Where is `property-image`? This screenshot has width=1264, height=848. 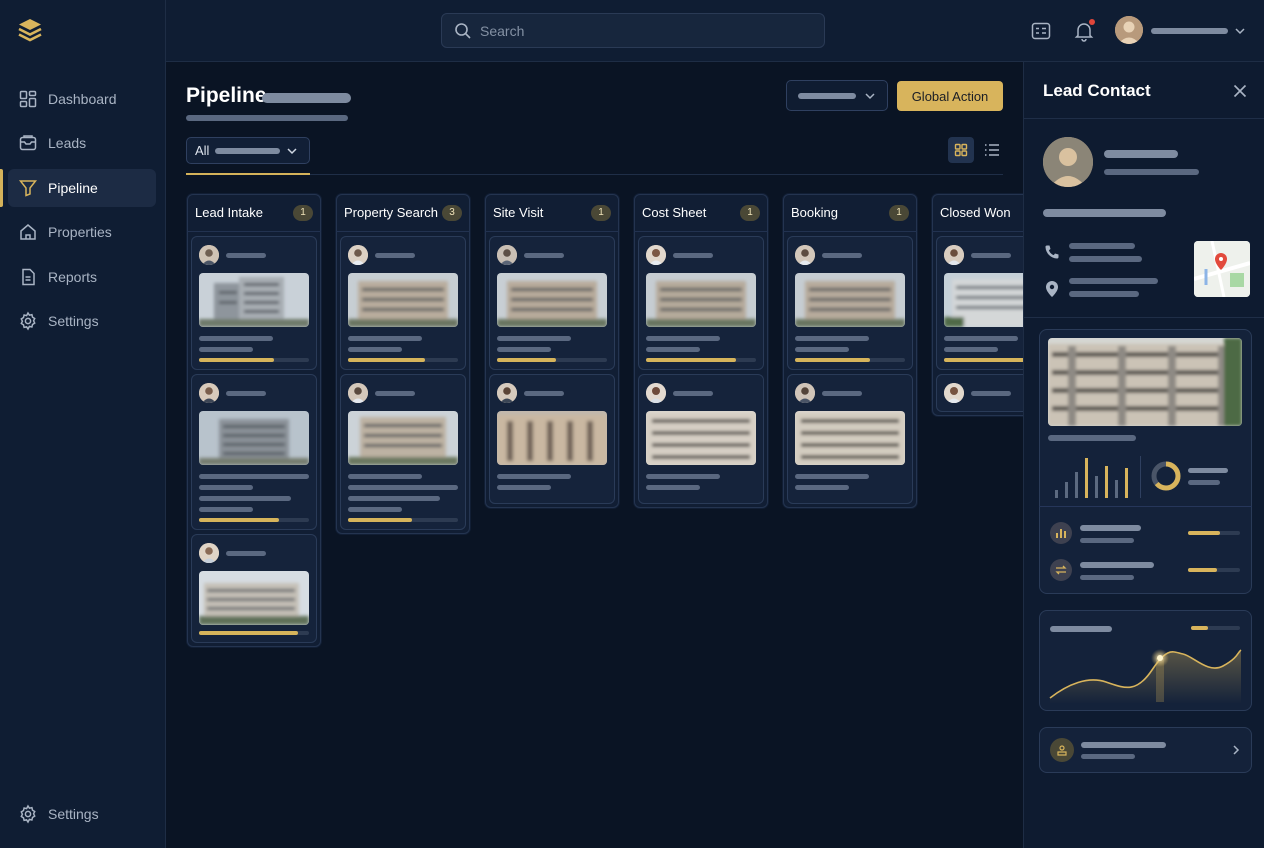
property-image is located at coordinates (1145, 382).